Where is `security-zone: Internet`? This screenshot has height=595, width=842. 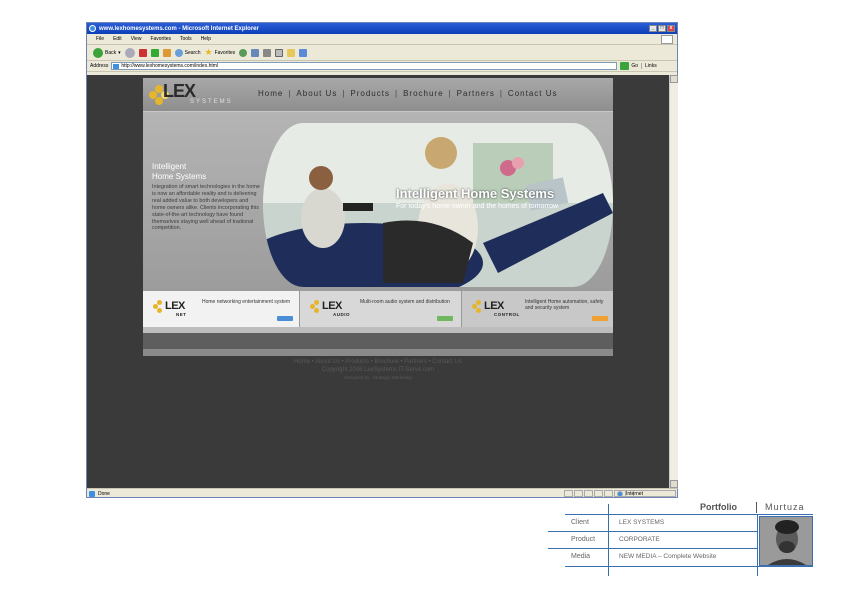
security-zone: Internet is located at coordinates (645, 493).